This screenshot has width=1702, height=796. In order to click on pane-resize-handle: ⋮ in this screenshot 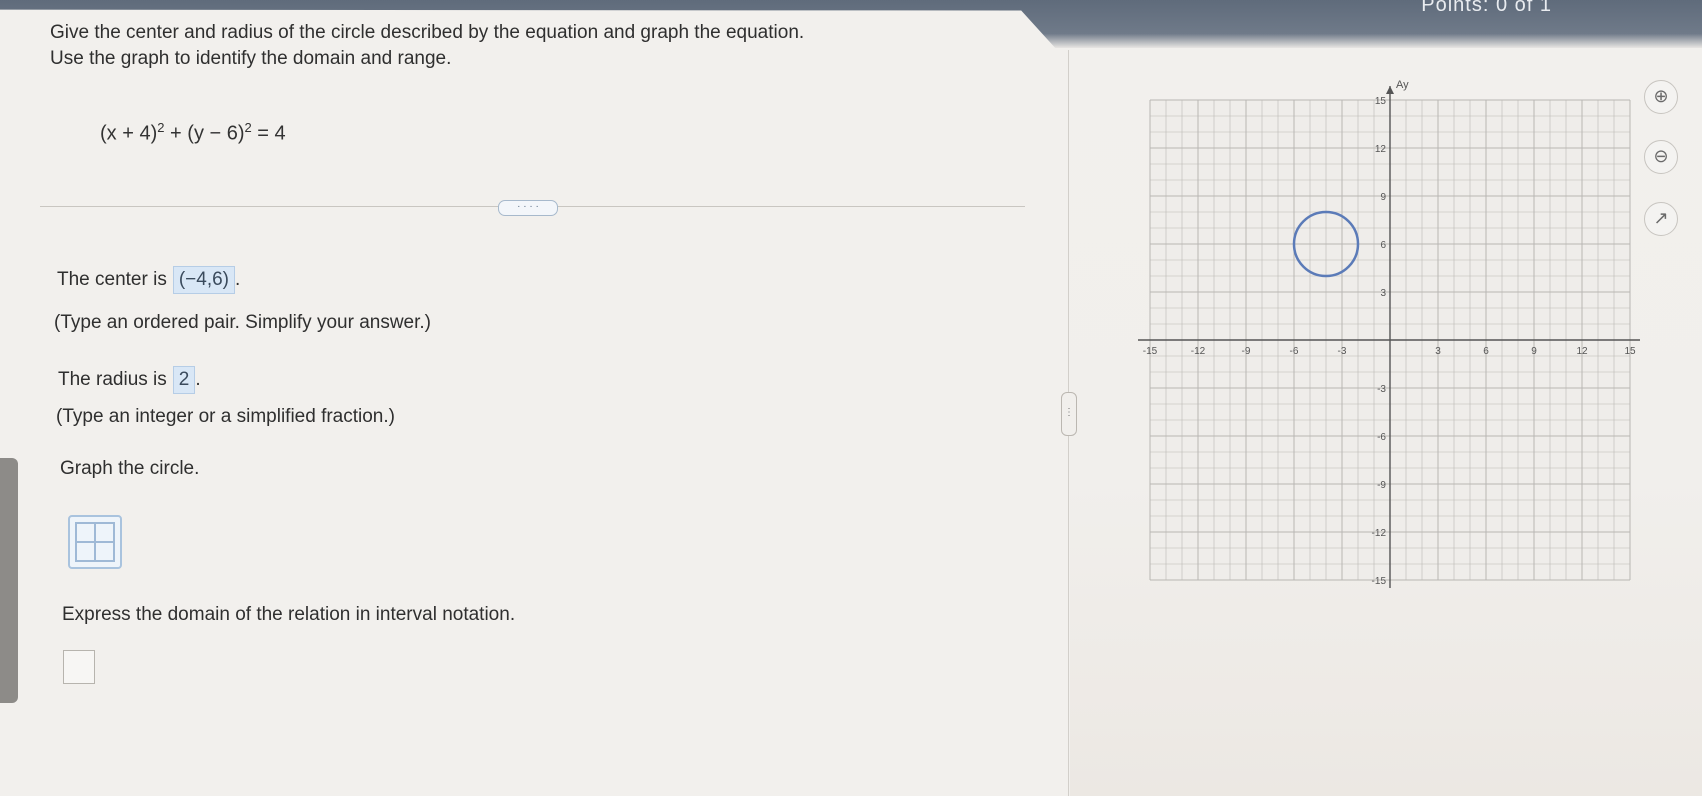, I will do `click(1069, 414)`.